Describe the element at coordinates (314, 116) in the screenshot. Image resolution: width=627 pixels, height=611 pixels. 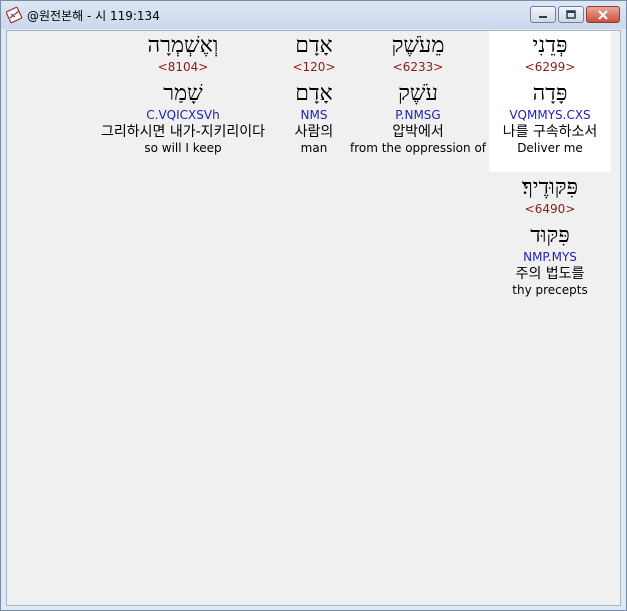
I see `morphology-code: NMS` at that location.